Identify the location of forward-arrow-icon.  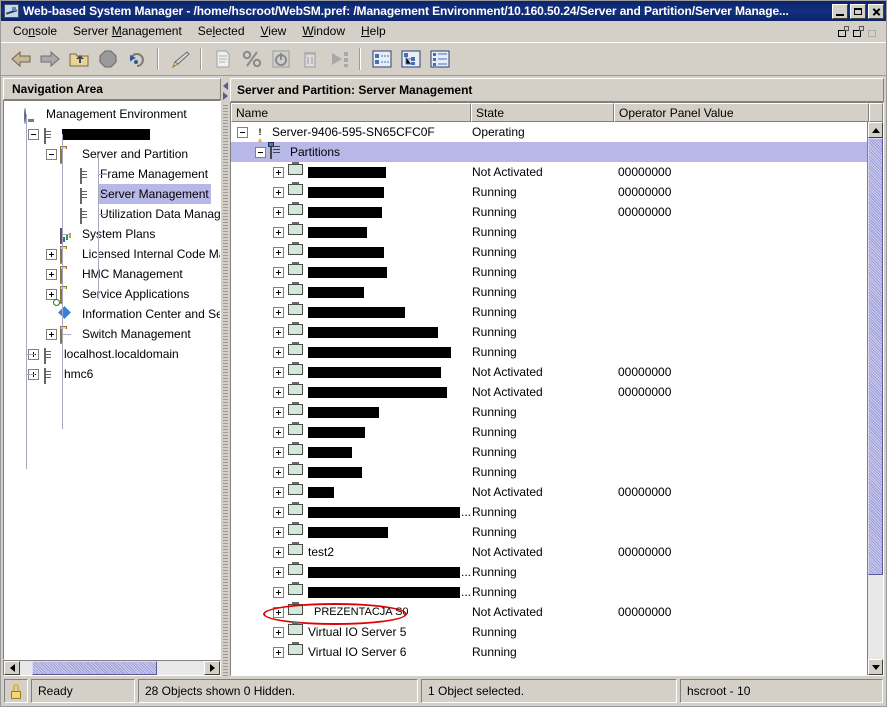
(49, 59).